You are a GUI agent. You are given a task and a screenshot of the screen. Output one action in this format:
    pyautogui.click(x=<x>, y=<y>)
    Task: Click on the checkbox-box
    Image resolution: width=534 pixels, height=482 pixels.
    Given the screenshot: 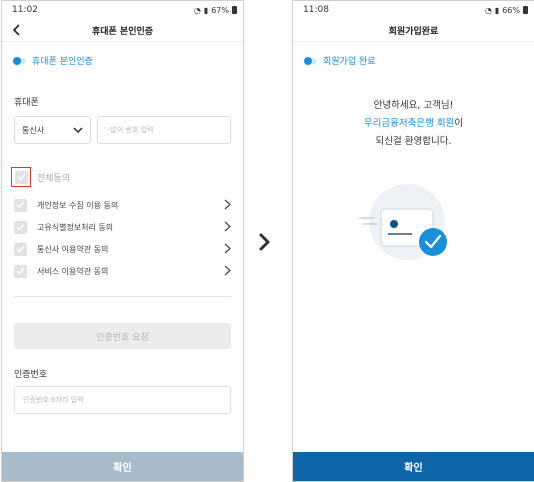 What is the action you would take?
    pyautogui.click(x=21, y=177)
    